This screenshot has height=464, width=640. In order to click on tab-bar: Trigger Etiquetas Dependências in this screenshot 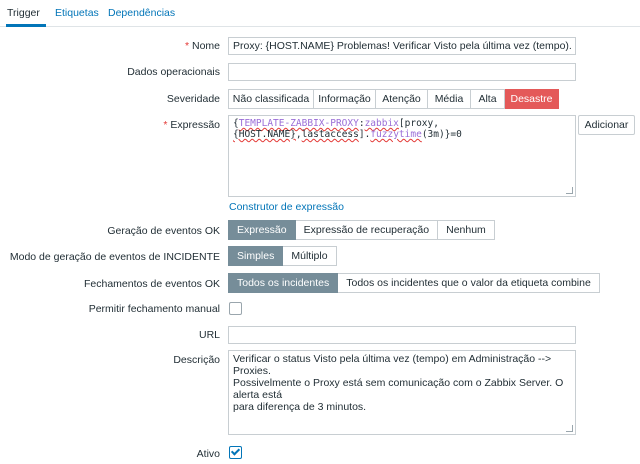, I will do `click(320, 13)`.